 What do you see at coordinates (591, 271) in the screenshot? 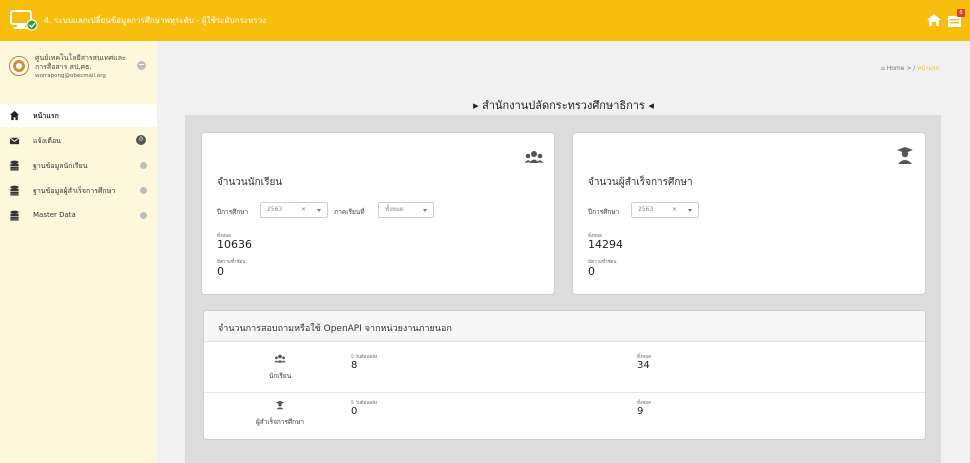
I see `graduates-duplicate-value: 0` at bounding box center [591, 271].